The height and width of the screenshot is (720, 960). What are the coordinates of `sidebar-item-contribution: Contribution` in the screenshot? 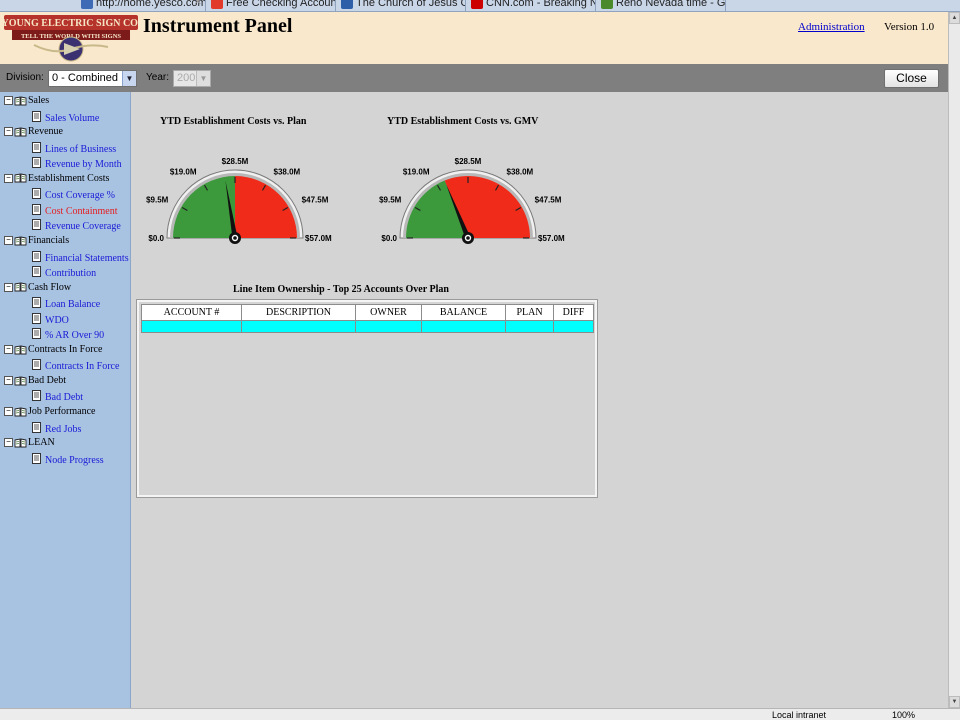 It's located at (64, 273).